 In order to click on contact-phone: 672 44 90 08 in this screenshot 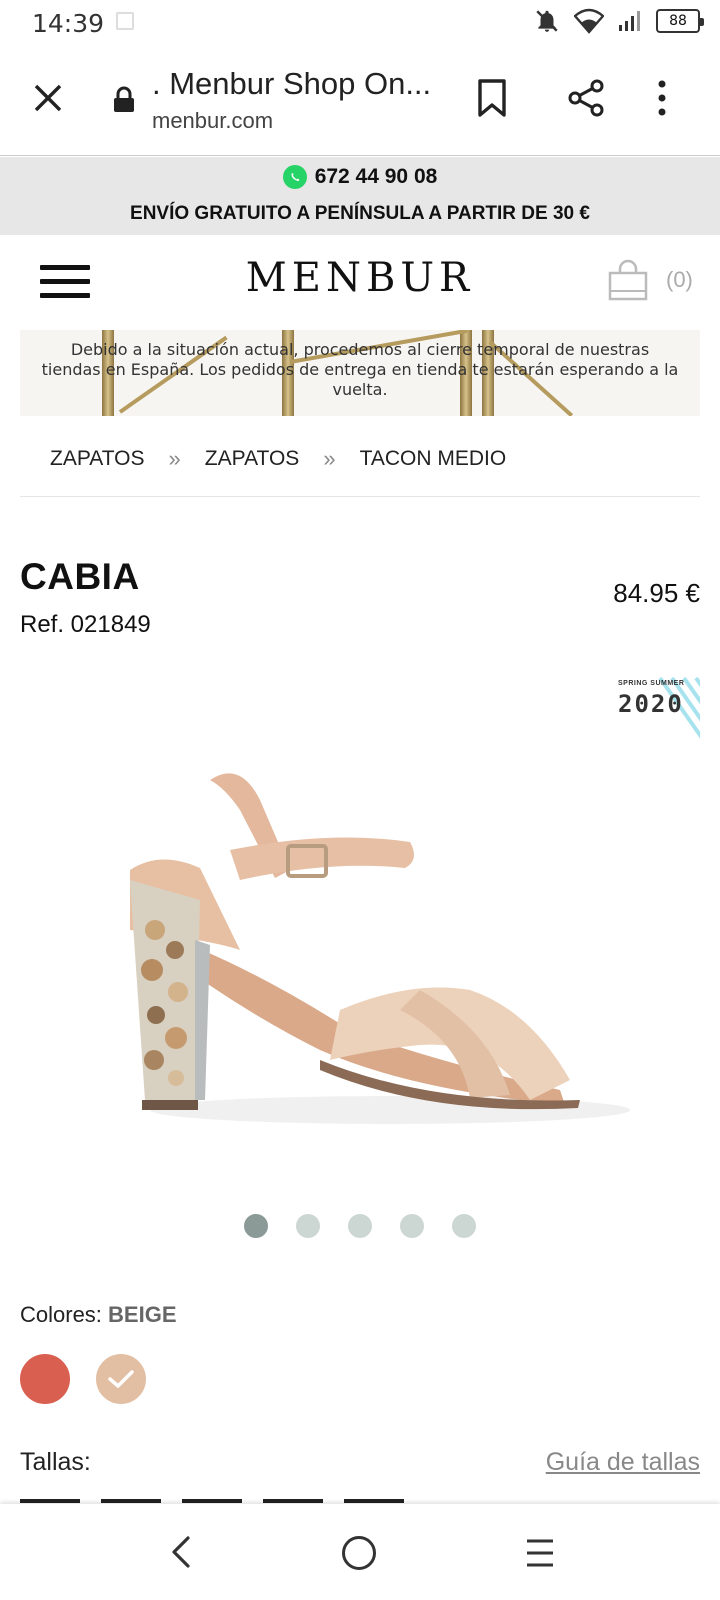, I will do `click(360, 177)`.